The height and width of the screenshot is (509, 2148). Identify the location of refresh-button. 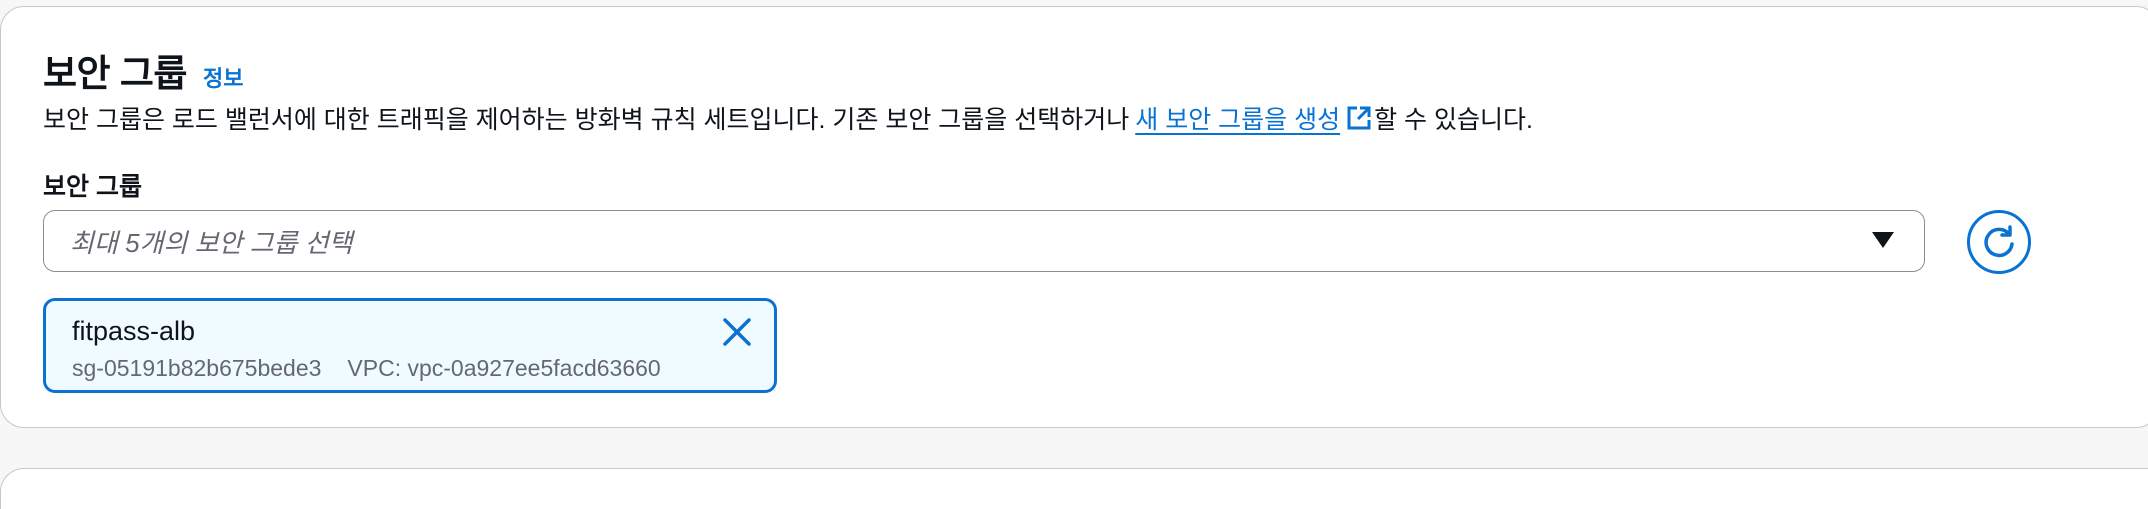
(1999, 242).